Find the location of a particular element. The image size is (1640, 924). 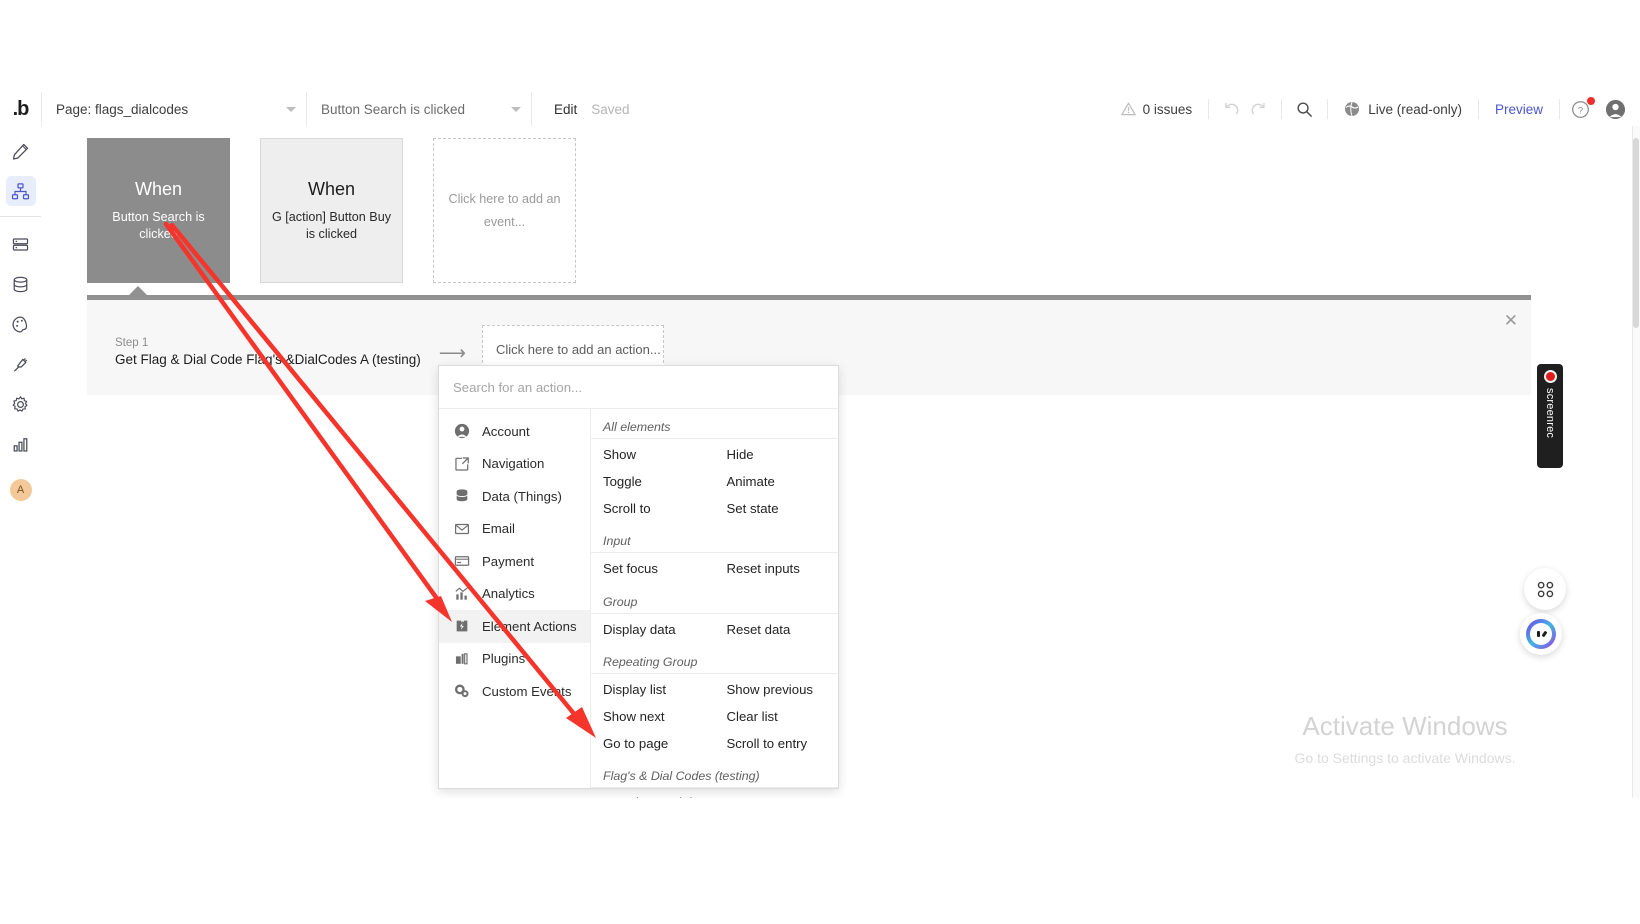

page-selector: Page: flags_dialcodes is located at coordinates (174, 109).